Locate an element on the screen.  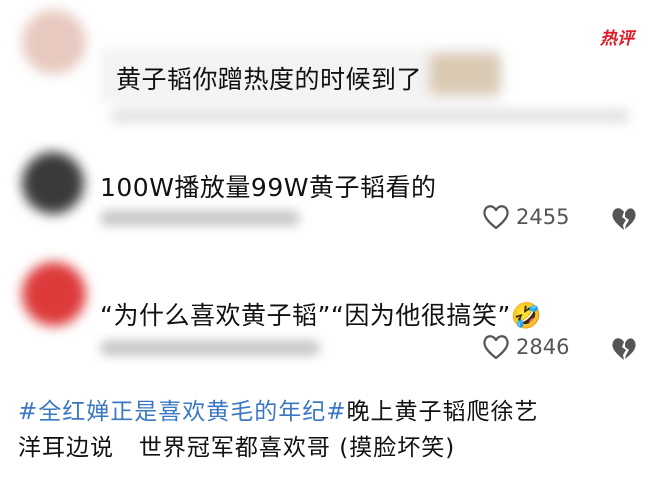
comment-actions: 2455 is located at coordinates (525, 217).